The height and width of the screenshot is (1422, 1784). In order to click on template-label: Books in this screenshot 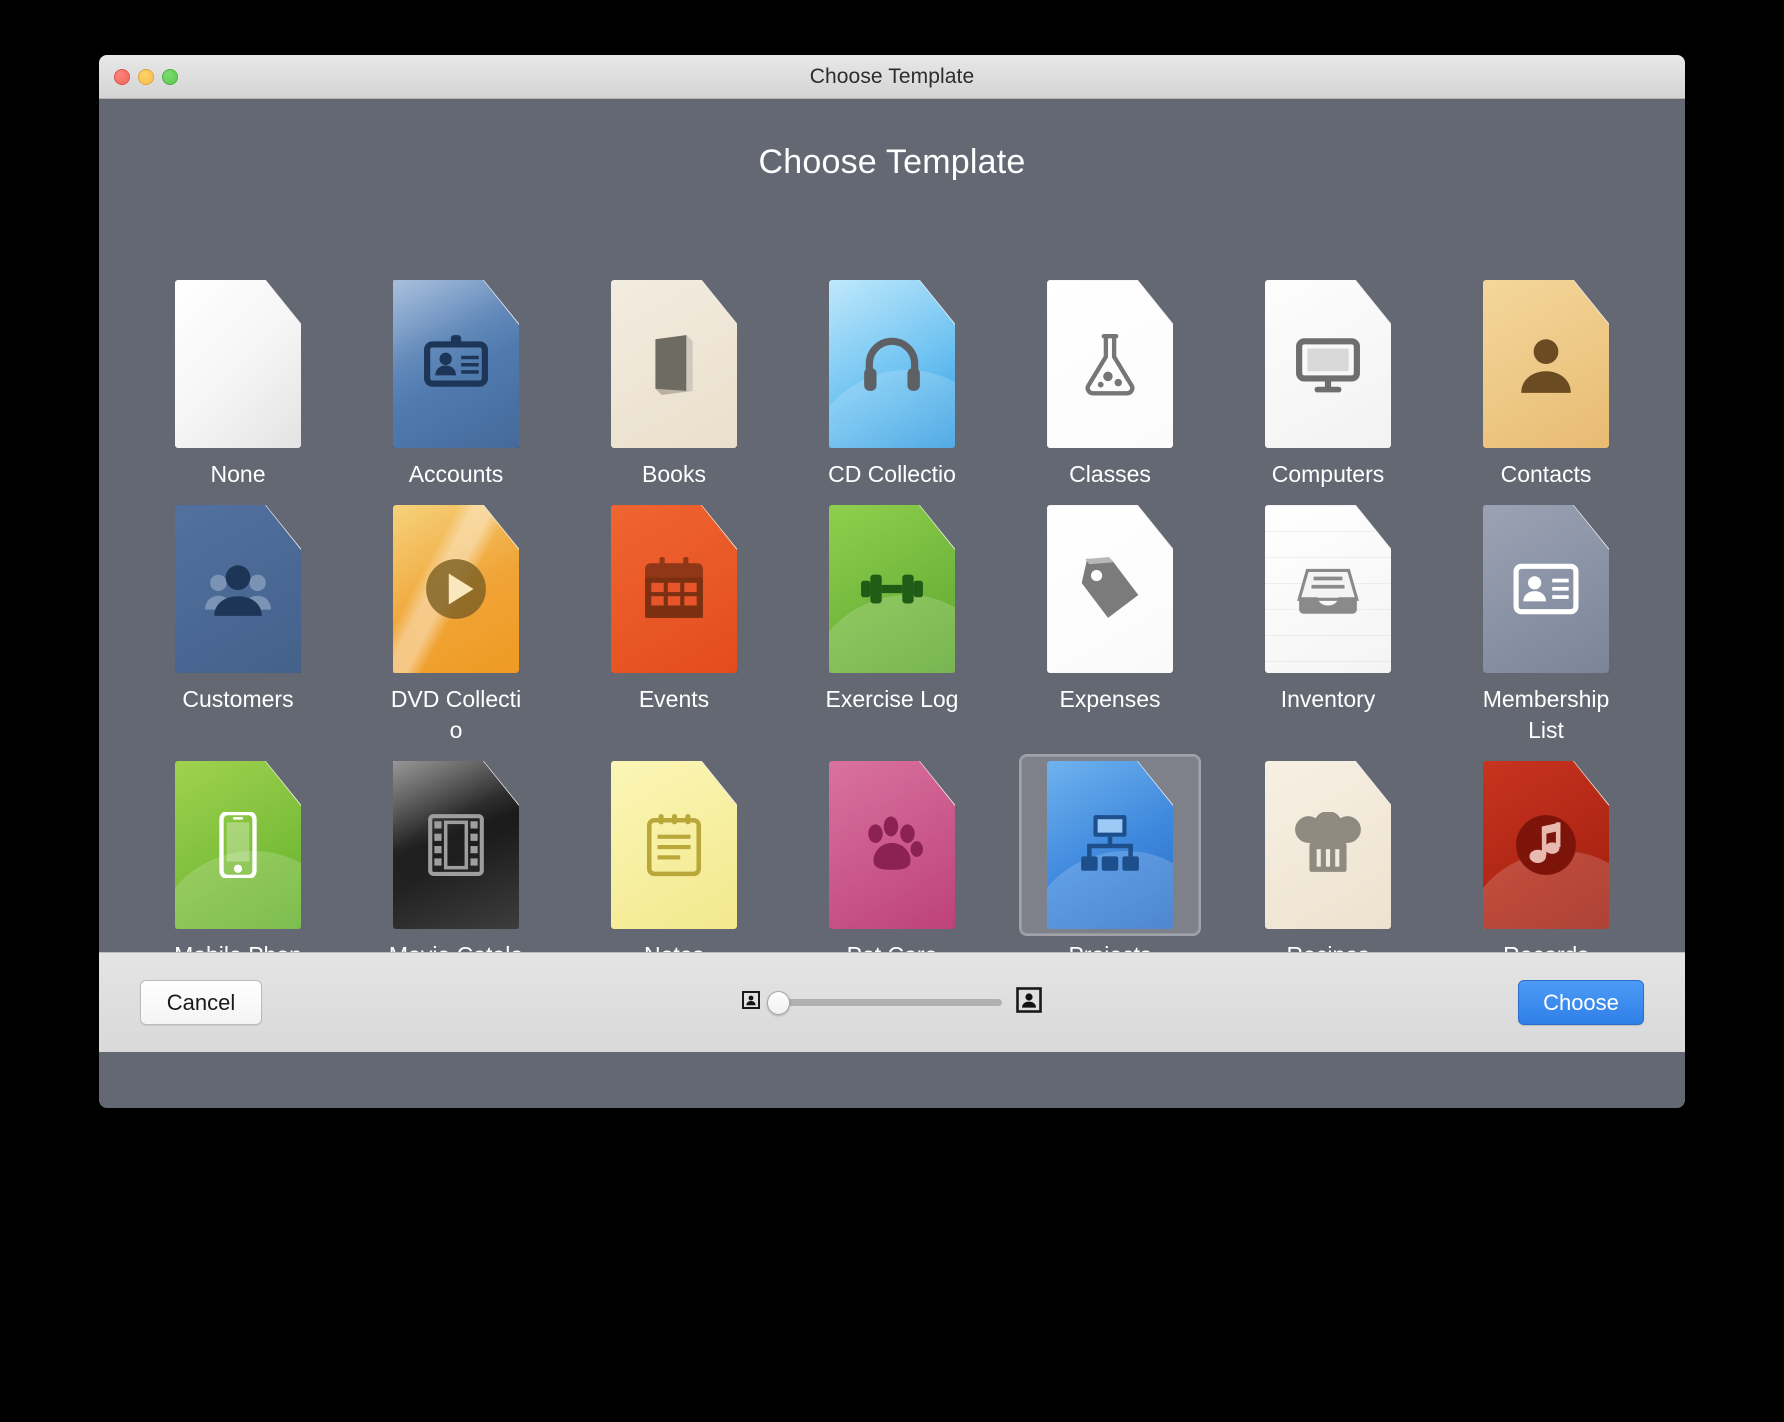, I will do `click(674, 474)`.